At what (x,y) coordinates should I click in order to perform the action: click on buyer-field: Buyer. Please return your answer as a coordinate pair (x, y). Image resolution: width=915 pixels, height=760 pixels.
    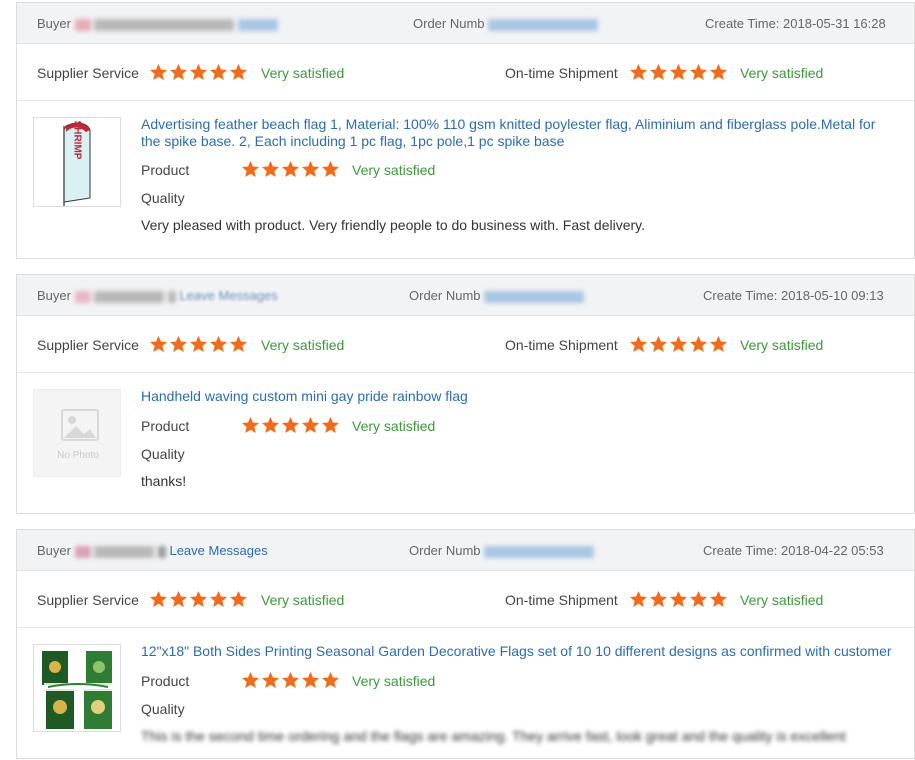
    Looking at the image, I should click on (157, 23).